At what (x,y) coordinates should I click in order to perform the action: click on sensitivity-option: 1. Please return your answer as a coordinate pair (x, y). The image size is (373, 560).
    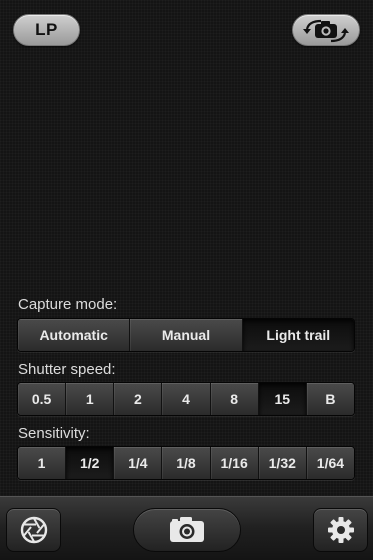
    Looking at the image, I should click on (42, 463).